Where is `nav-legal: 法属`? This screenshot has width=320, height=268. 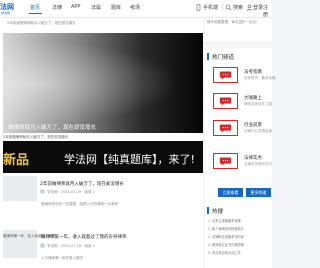
nav-legal: 法属 is located at coordinates (96, 7).